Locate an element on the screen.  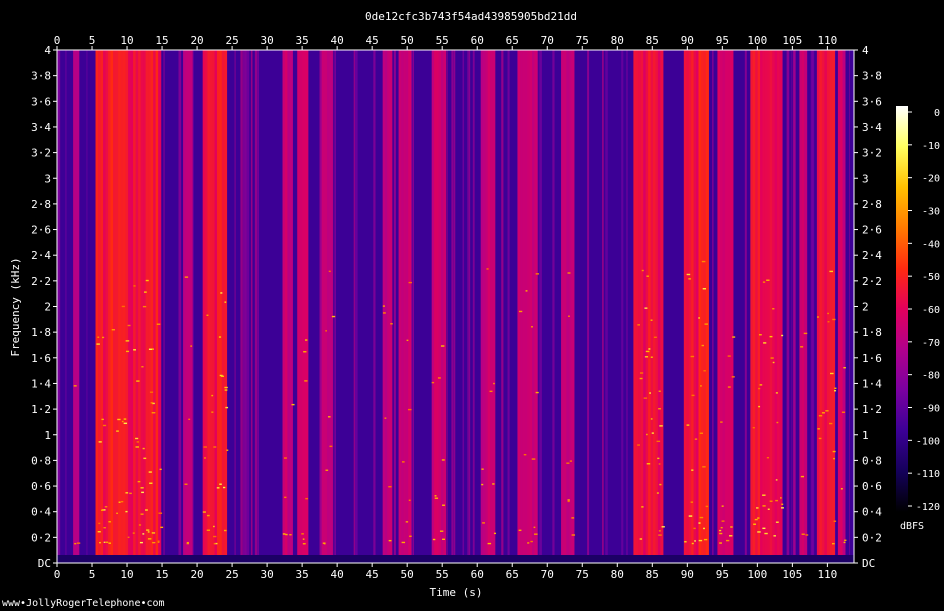
site-credit: www•JollyRogerTelephone•com is located at coordinates (83, 603).